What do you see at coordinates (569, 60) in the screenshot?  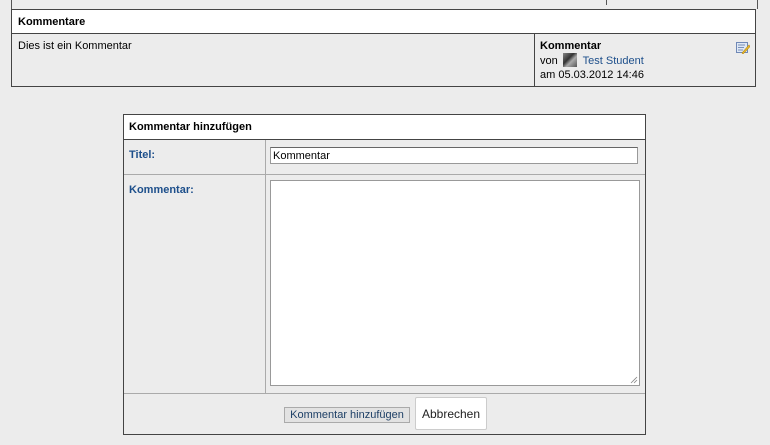 I see `avatar` at bounding box center [569, 60].